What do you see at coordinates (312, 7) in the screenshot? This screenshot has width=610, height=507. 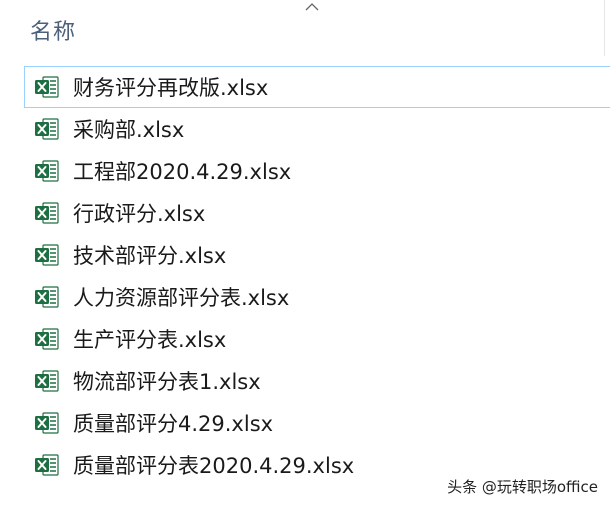 I see `chevron-up-icon` at bounding box center [312, 7].